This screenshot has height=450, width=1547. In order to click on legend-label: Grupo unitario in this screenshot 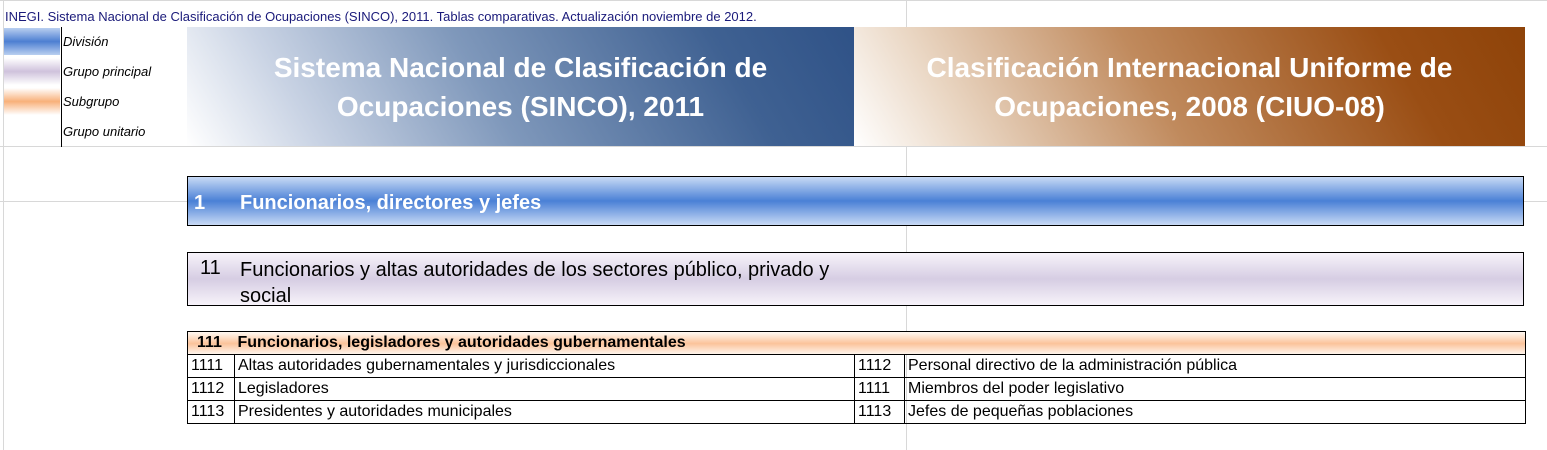, I will do `click(104, 131)`.